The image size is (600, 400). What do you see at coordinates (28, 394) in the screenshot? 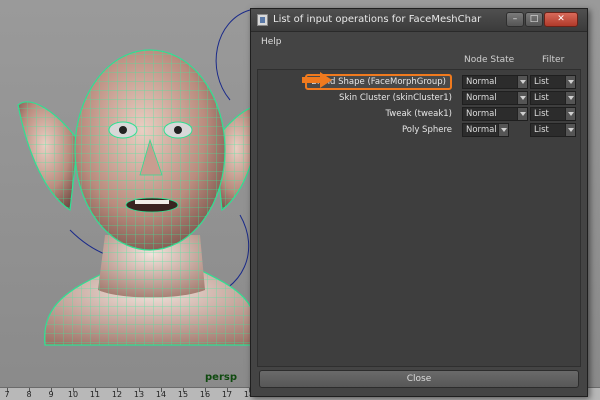
I see `timeline-frame-label: 8` at bounding box center [28, 394].